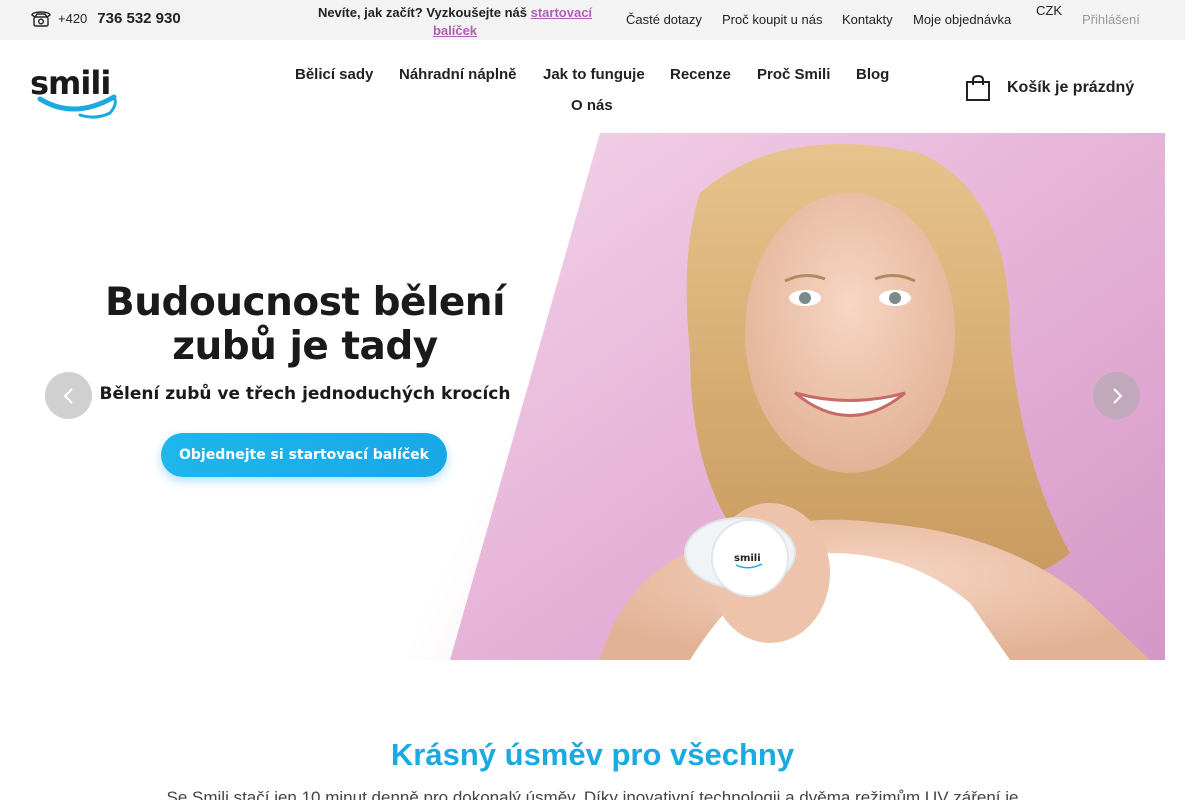 The height and width of the screenshot is (800, 1200). What do you see at coordinates (304, 455) in the screenshot?
I see `order-starter-pack-button: Objednejte si startovací balíček` at bounding box center [304, 455].